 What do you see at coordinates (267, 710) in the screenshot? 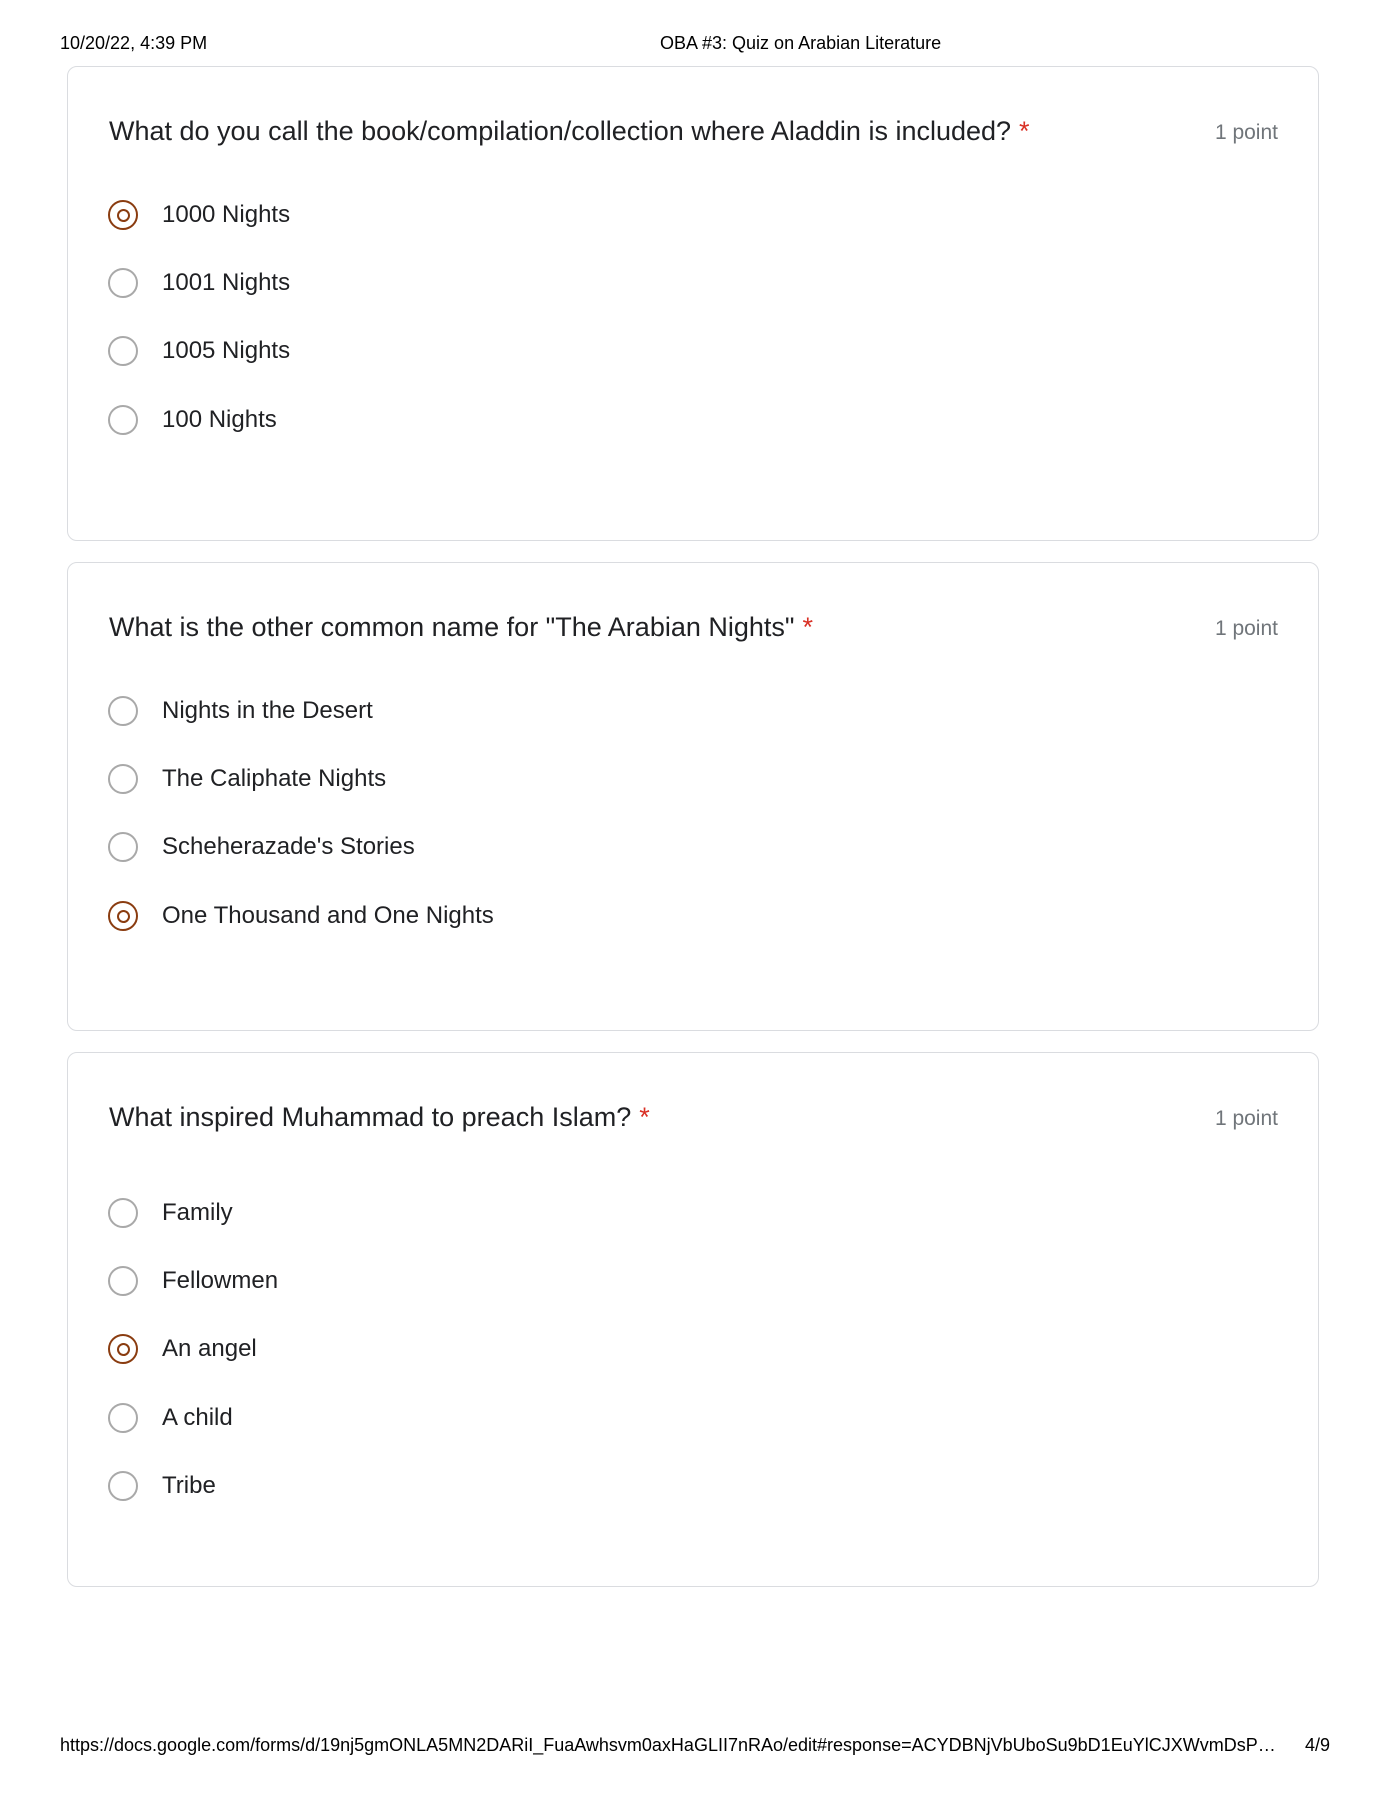
I see `option-label: Nights in the Desert` at bounding box center [267, 710].